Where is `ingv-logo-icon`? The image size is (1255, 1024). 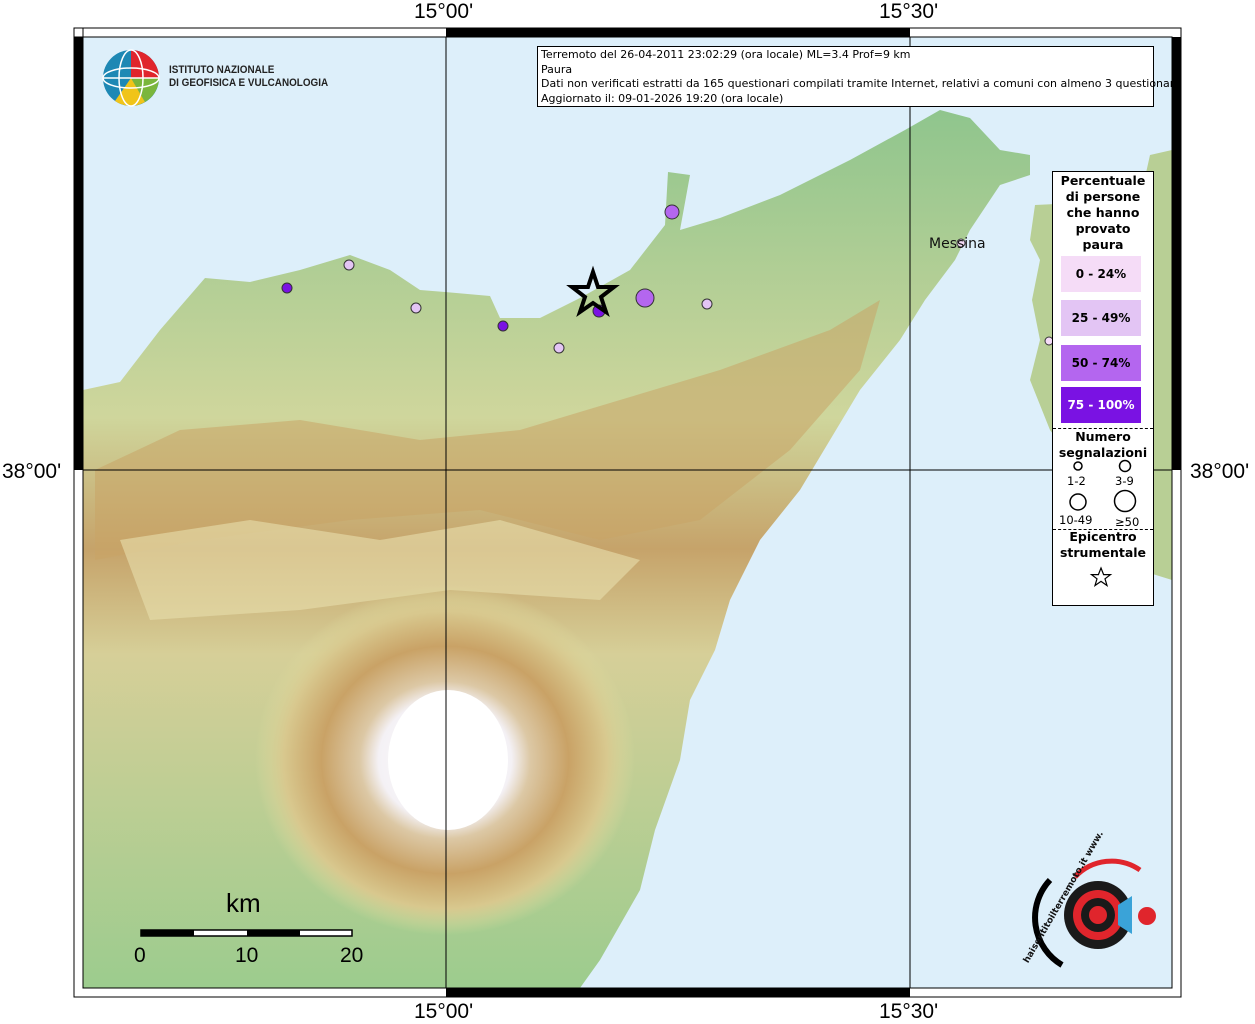 ingv-logo-icon is located at coordinates (131, 78).